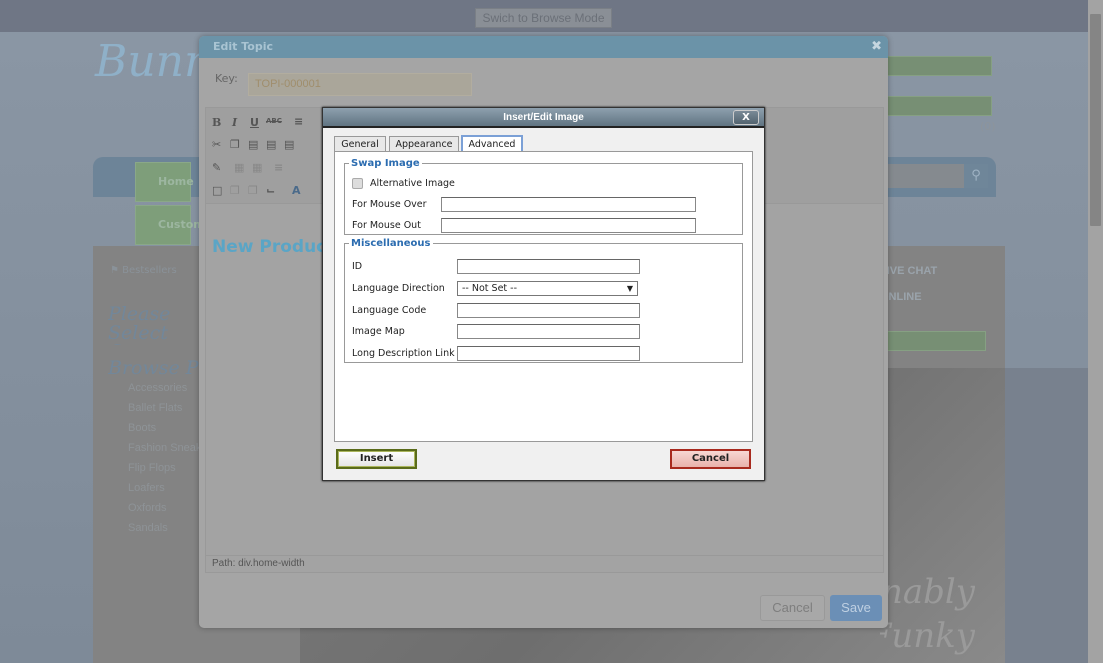  What do you see at coordinates (629, 288) in the screenshot?
I see `chevron-down-icon: ▼` at bounding box center [629, 288].